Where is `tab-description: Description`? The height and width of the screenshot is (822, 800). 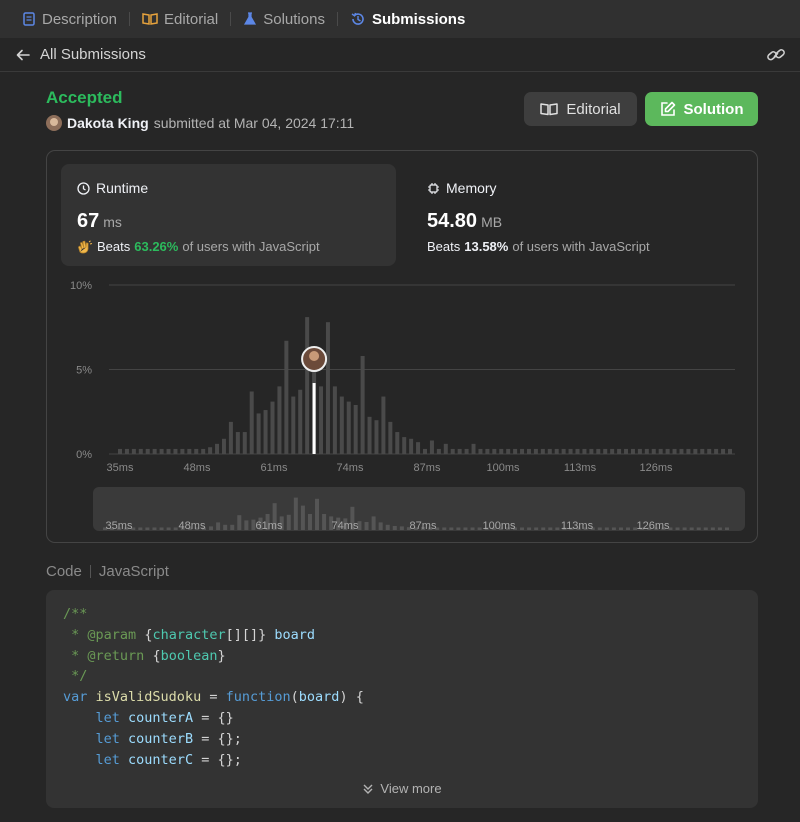 tab-description: Description is located at coordinates (69, 19).